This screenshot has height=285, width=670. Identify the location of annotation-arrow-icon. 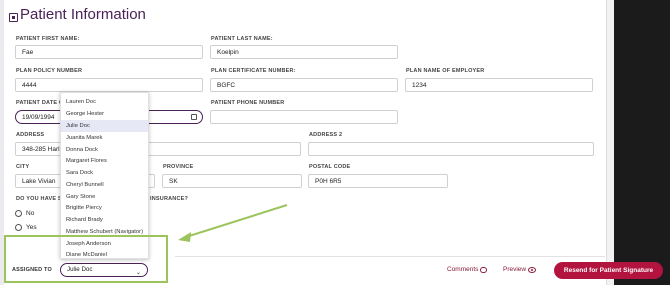
(233, 223).